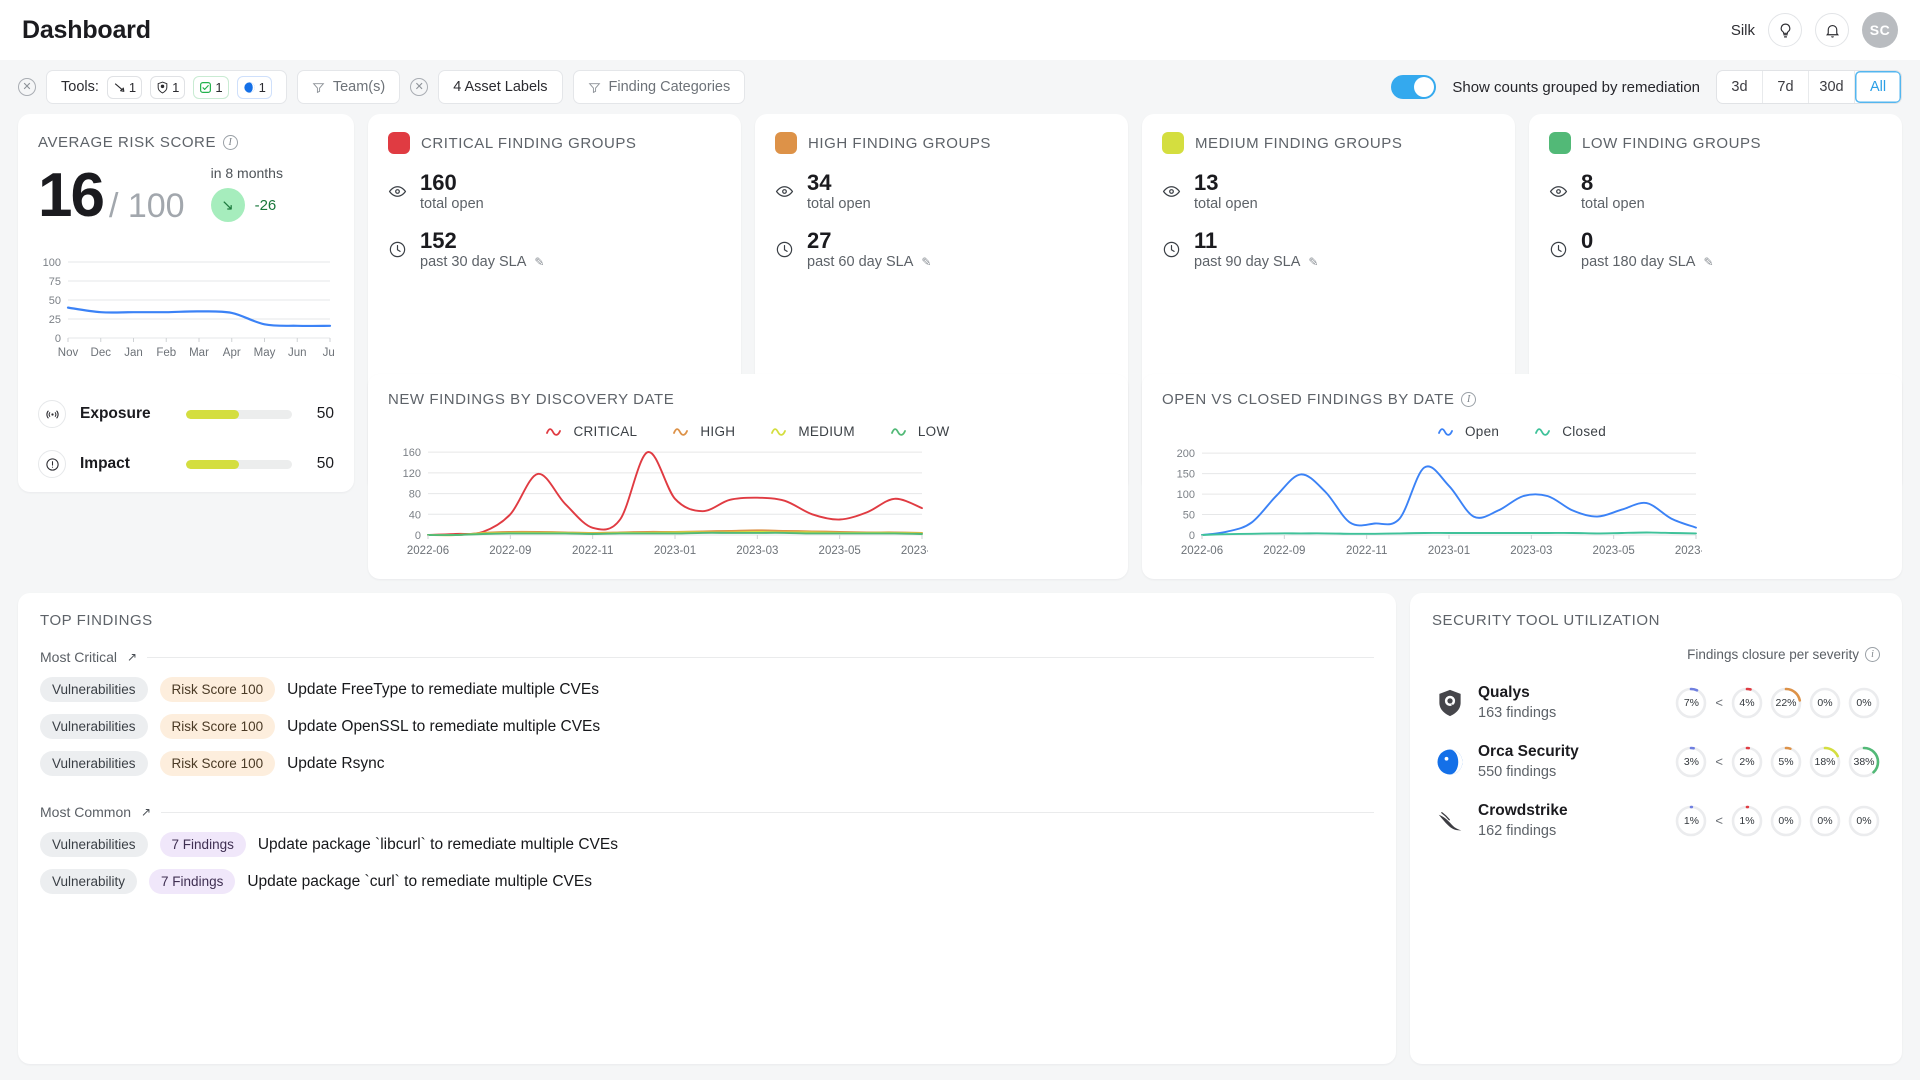 This screenshot has width=1920, height=1080. What do you see at coordinates (325, 413) in the screenshot?
I see `meter-exposure-value: 50` at bounding box center [325, 413].